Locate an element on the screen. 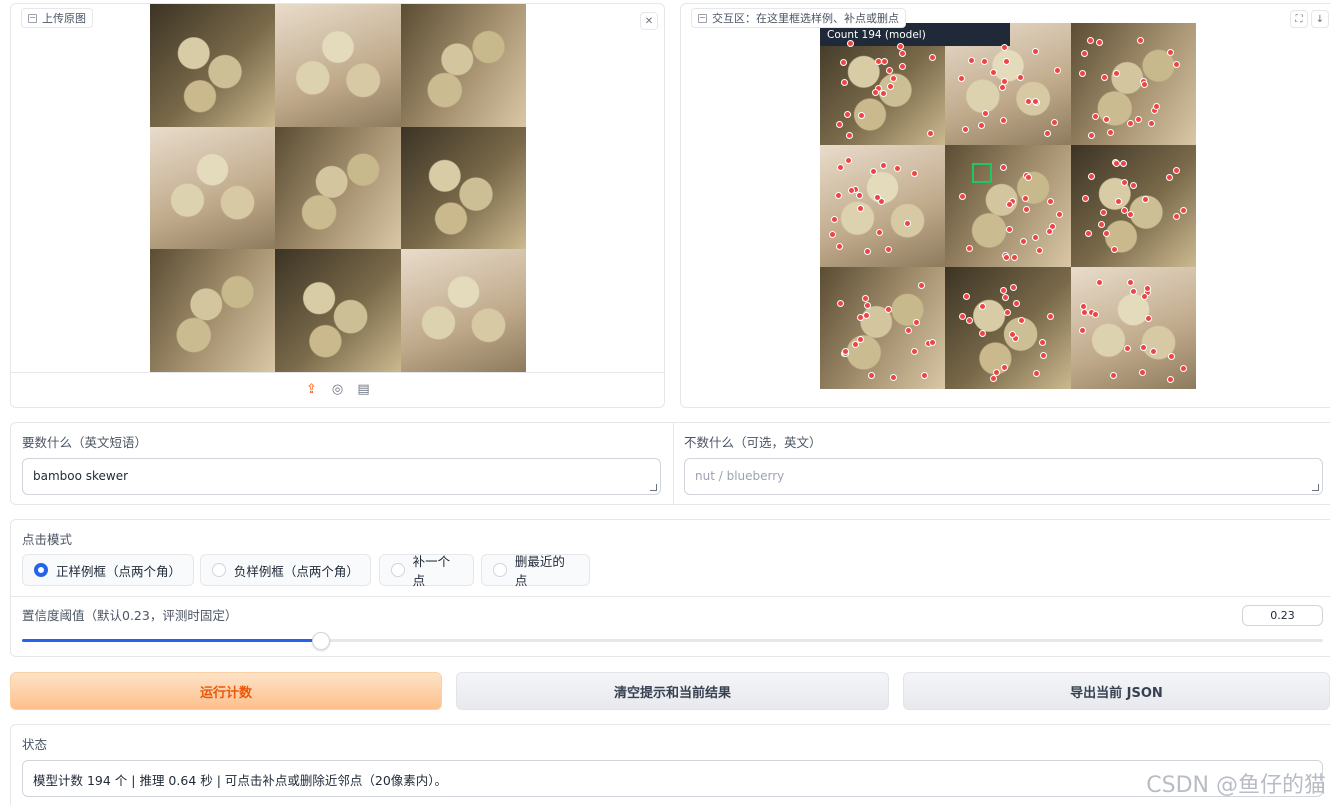 Image resolution: width=1330 pixels, height=805 pixels. threshold-slider is located at coordinates (672, 640).